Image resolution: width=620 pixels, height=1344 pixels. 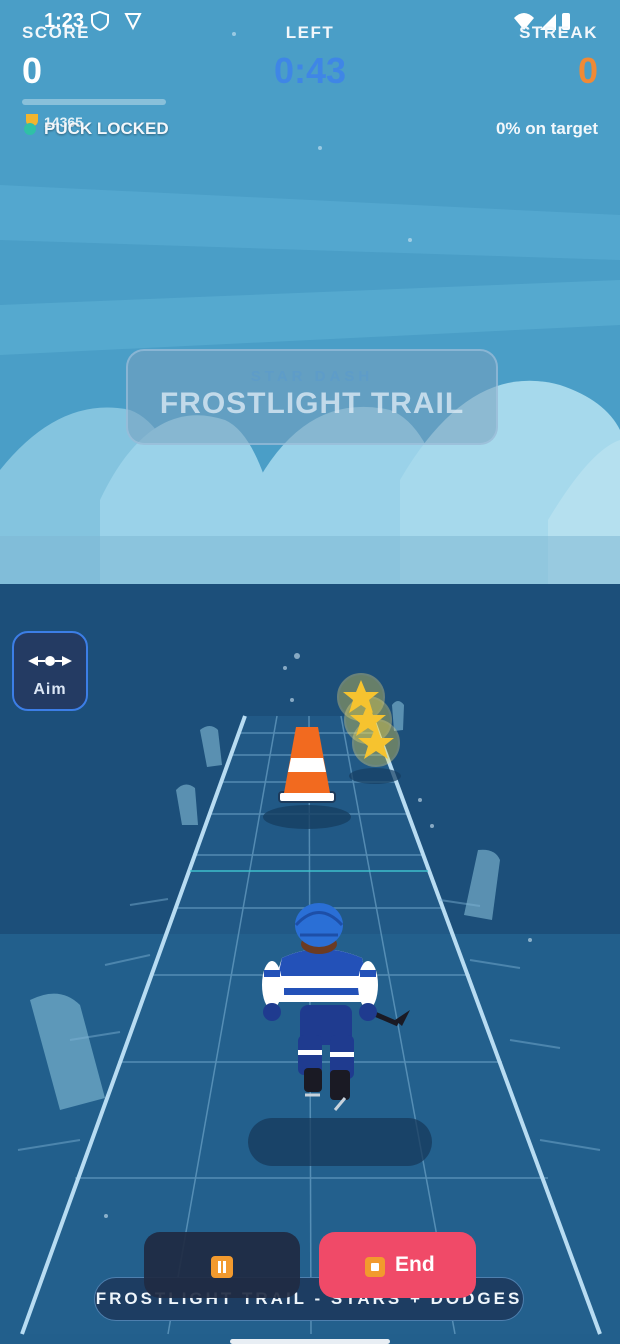 I want to click on score-progress-bar, so click(x=94, y=102).